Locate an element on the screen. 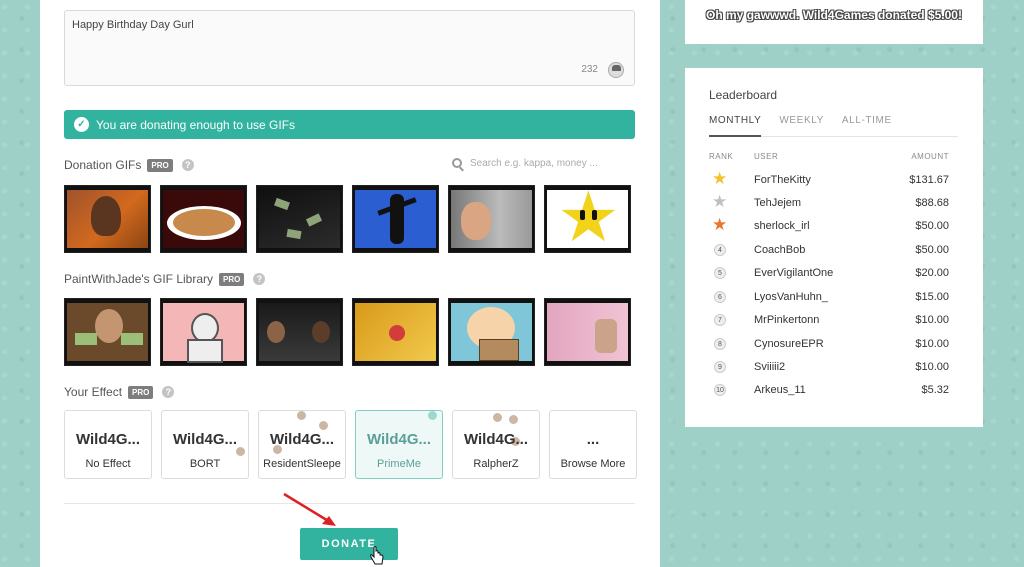  rank-badge: 6 is located at coordinates (720, 297).